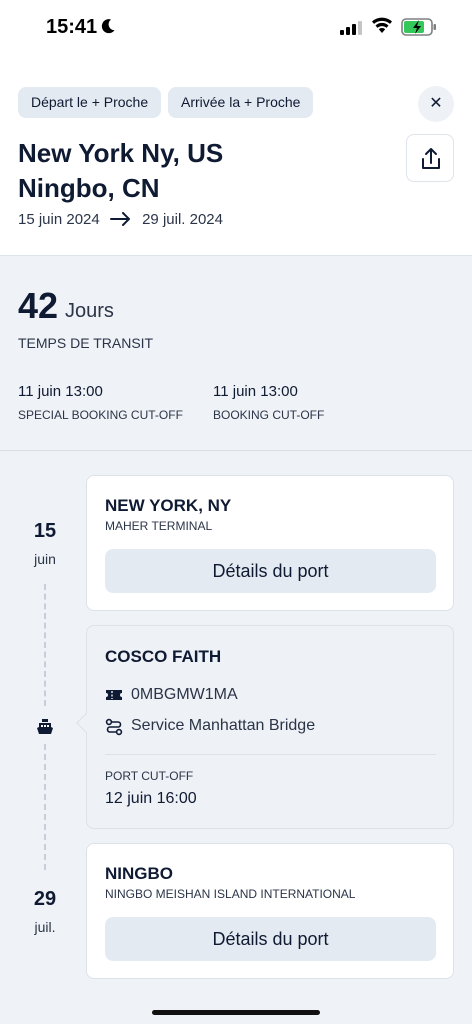 This screenshot has height=1024, width=472. I want to click on origin-port-terminal: MAHER TERMINAL, so click(159, 526).